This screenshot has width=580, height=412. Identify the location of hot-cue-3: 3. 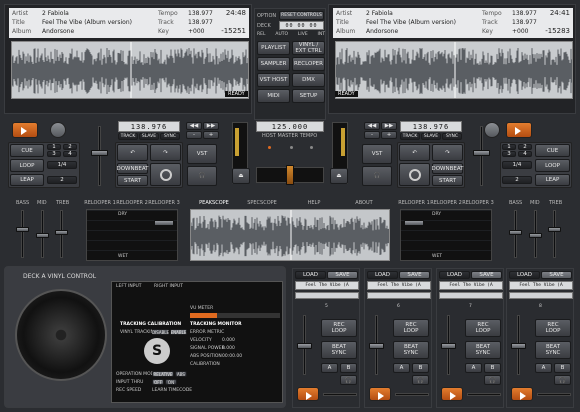
(509, 154).